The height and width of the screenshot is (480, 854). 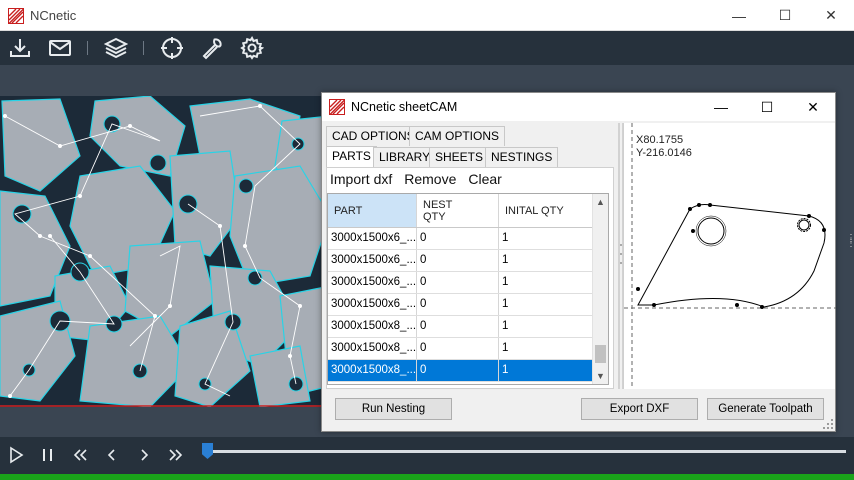 What do you see at coordinates (546, 210) in the screenshot?
I see `column-header-initial-qty: INITAL QTY` at bounding box center [546, 210].